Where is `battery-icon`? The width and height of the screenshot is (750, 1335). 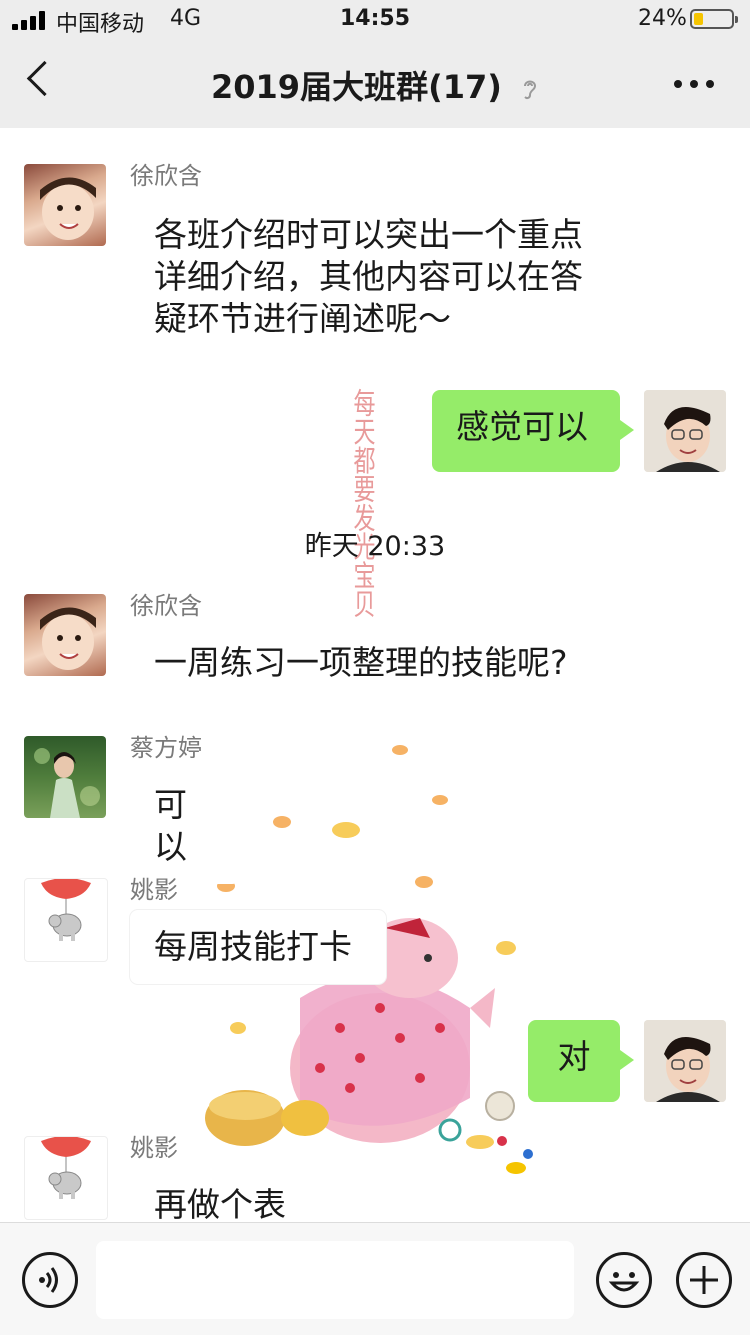 battery-icon is located at coordinates (714, 19).